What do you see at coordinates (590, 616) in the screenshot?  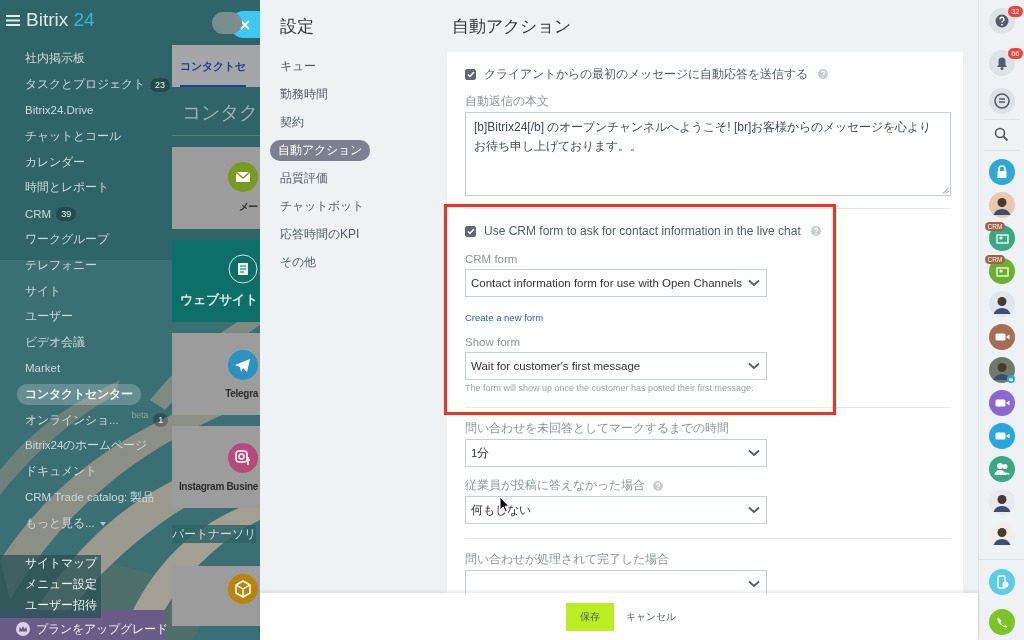 I see `save-button: 保存` at bounding box center [590, 616].